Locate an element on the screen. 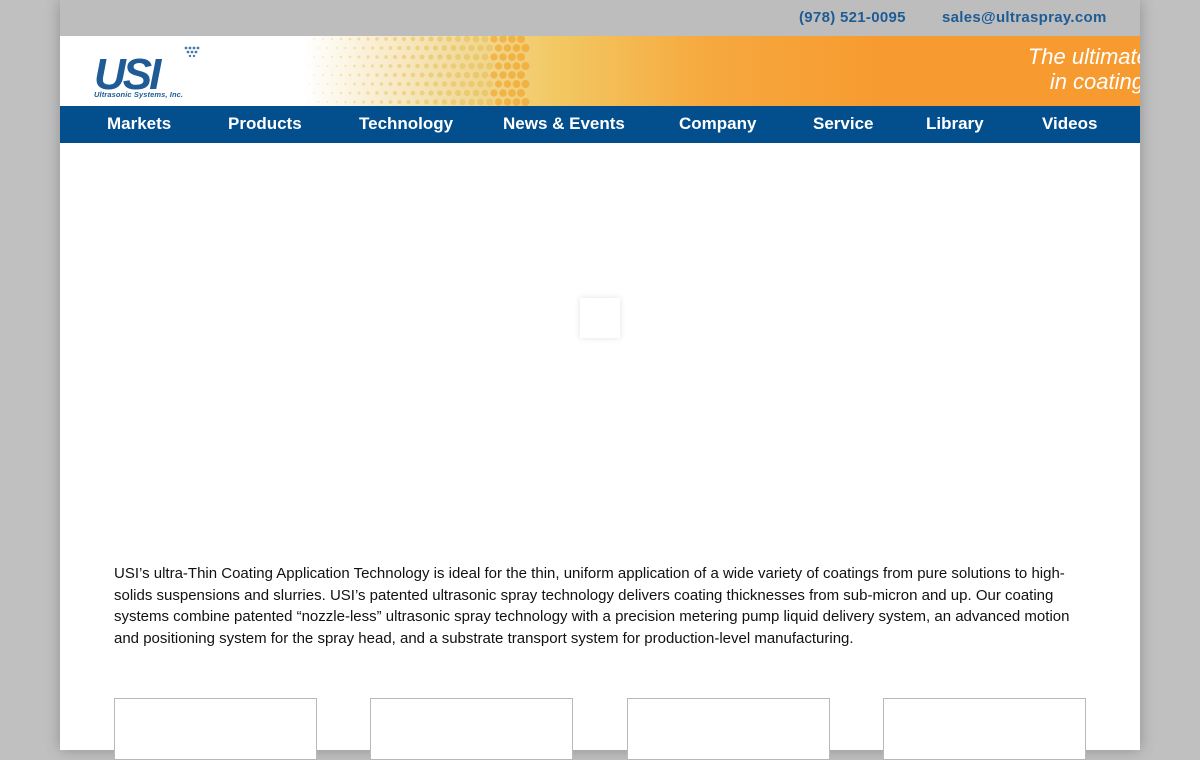  hero-slider-loading is located at coordinates (600, 318).